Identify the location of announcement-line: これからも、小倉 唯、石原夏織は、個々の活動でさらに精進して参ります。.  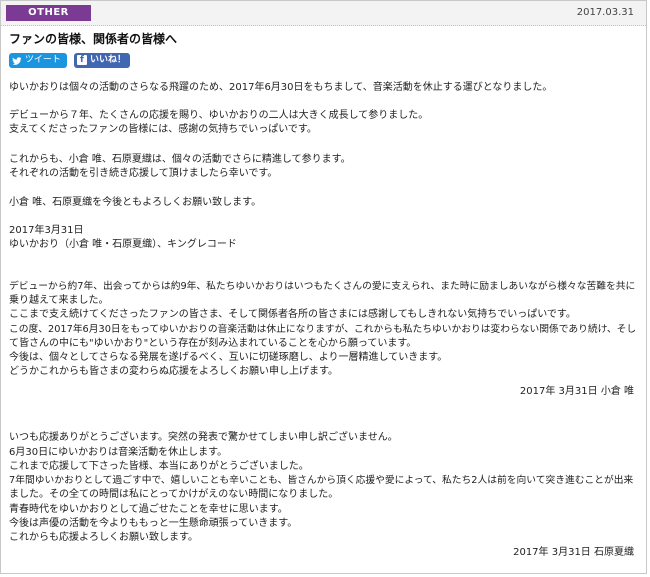
(180, 159).